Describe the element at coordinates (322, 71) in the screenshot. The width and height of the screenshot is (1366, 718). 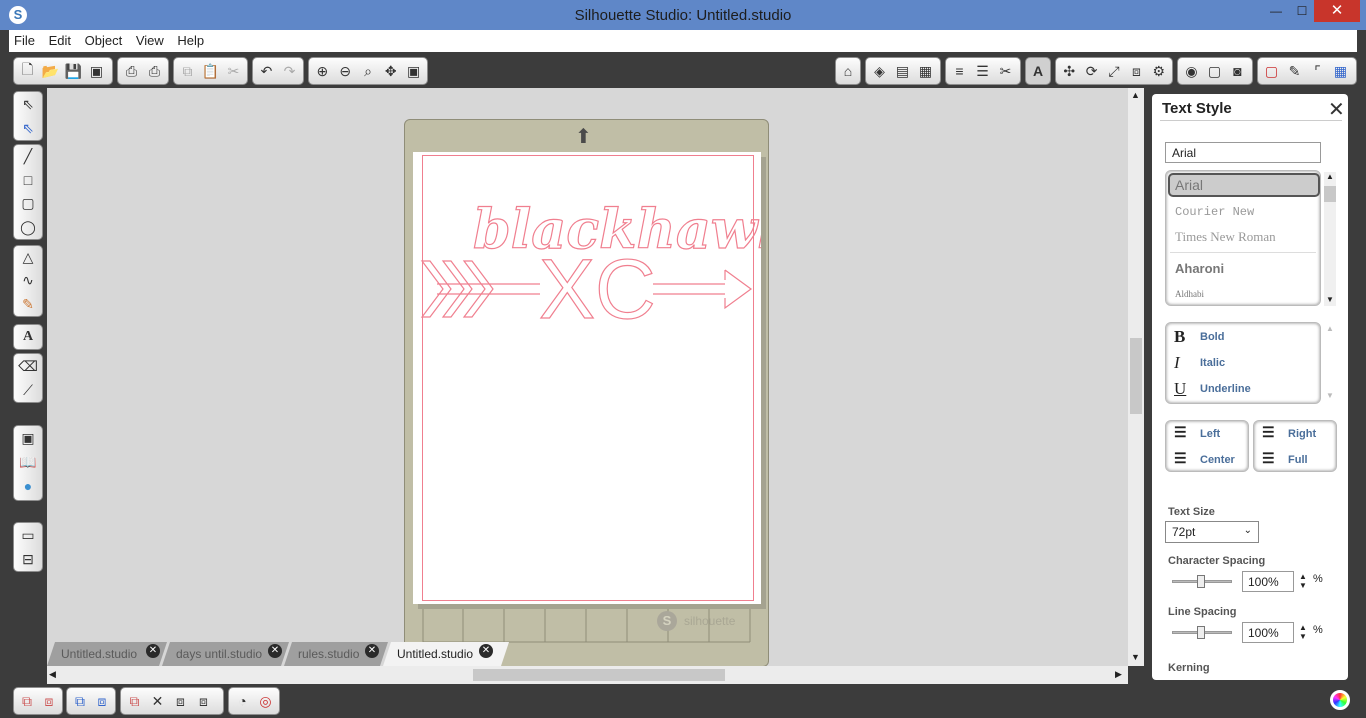
I see `zoom-in-icon: ⊕` at that location.